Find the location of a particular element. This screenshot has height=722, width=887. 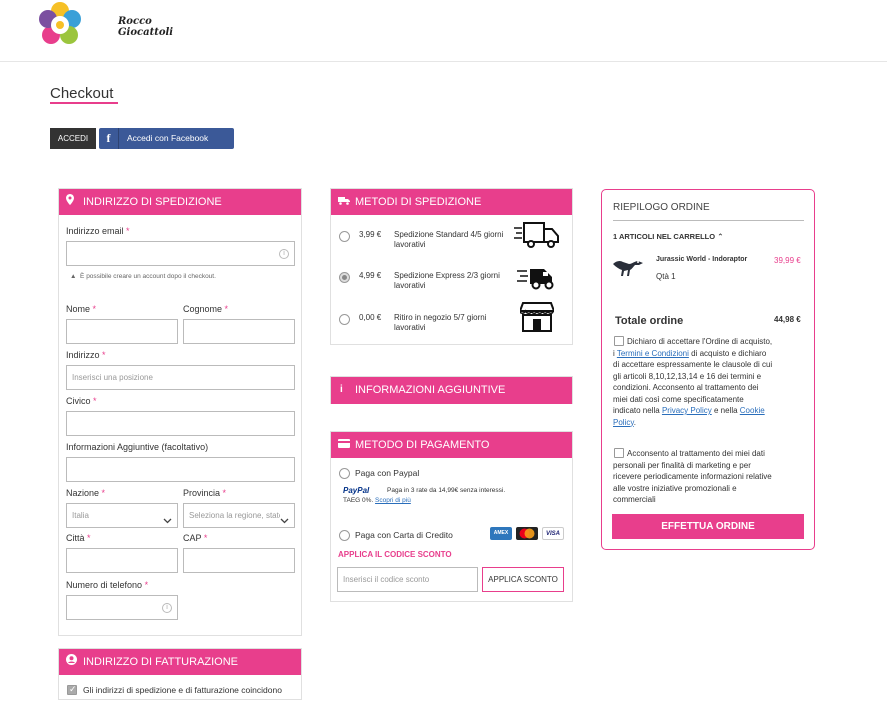

fast-truck-icon is located at coordinates (537, 278).